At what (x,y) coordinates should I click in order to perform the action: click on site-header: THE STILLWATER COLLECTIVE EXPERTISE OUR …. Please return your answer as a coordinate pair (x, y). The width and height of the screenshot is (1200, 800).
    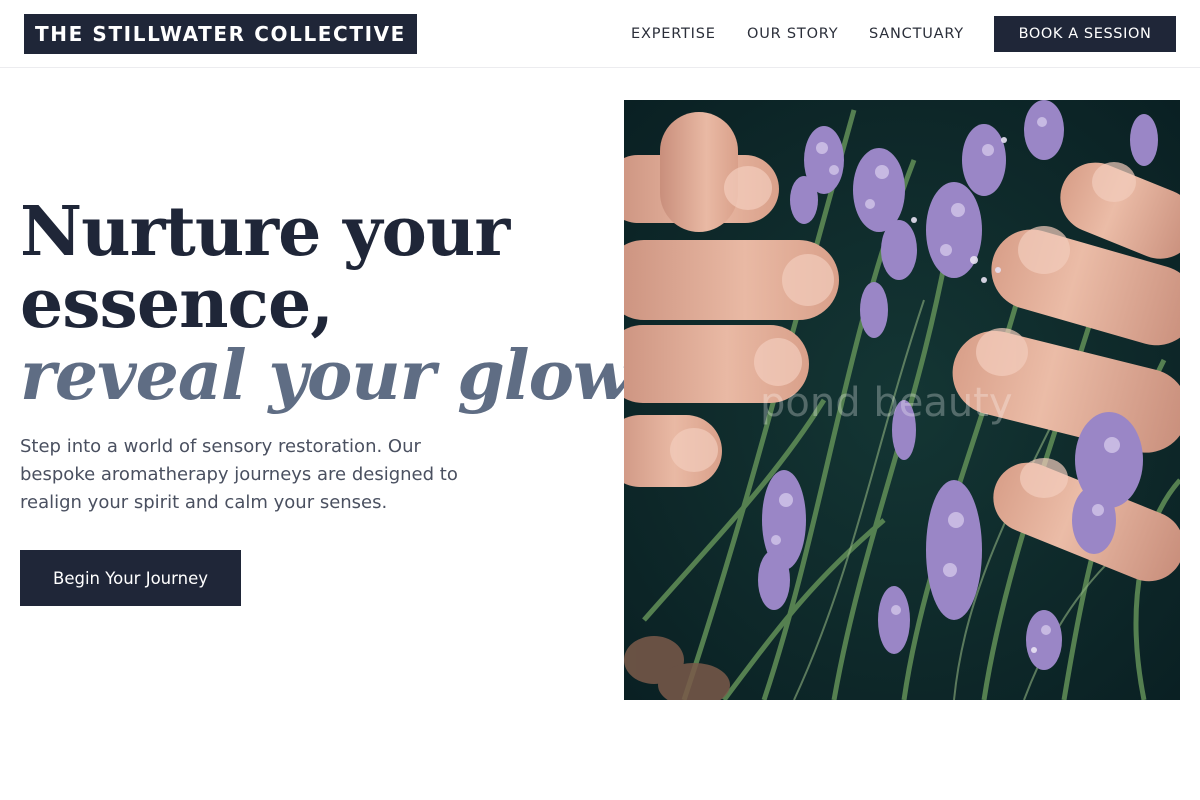
    Looking at the image, I should click on (600, 34).